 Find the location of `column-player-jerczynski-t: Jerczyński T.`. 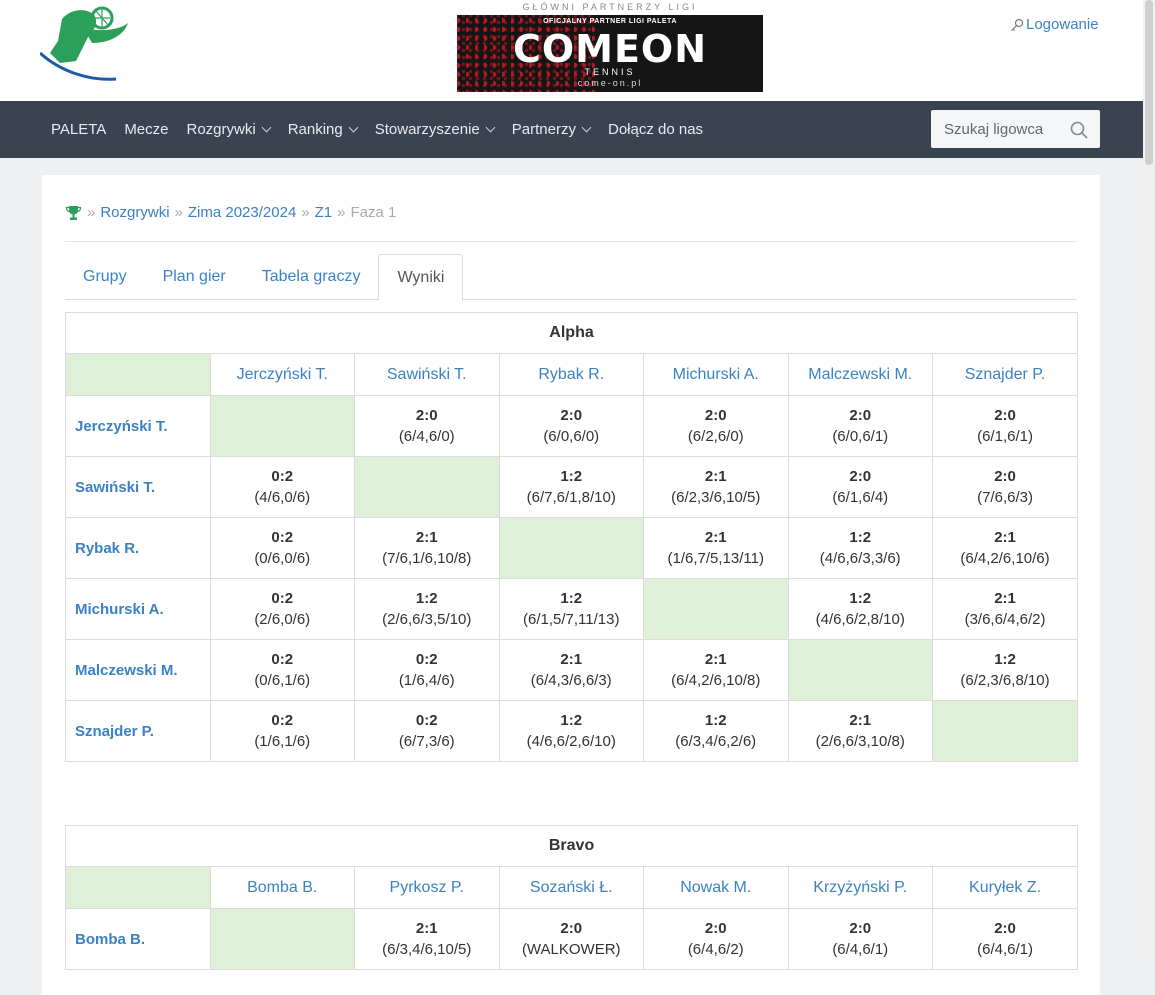

column-player-jerczynski-t: Jerczyński T. is located at coordinates (282, 374).